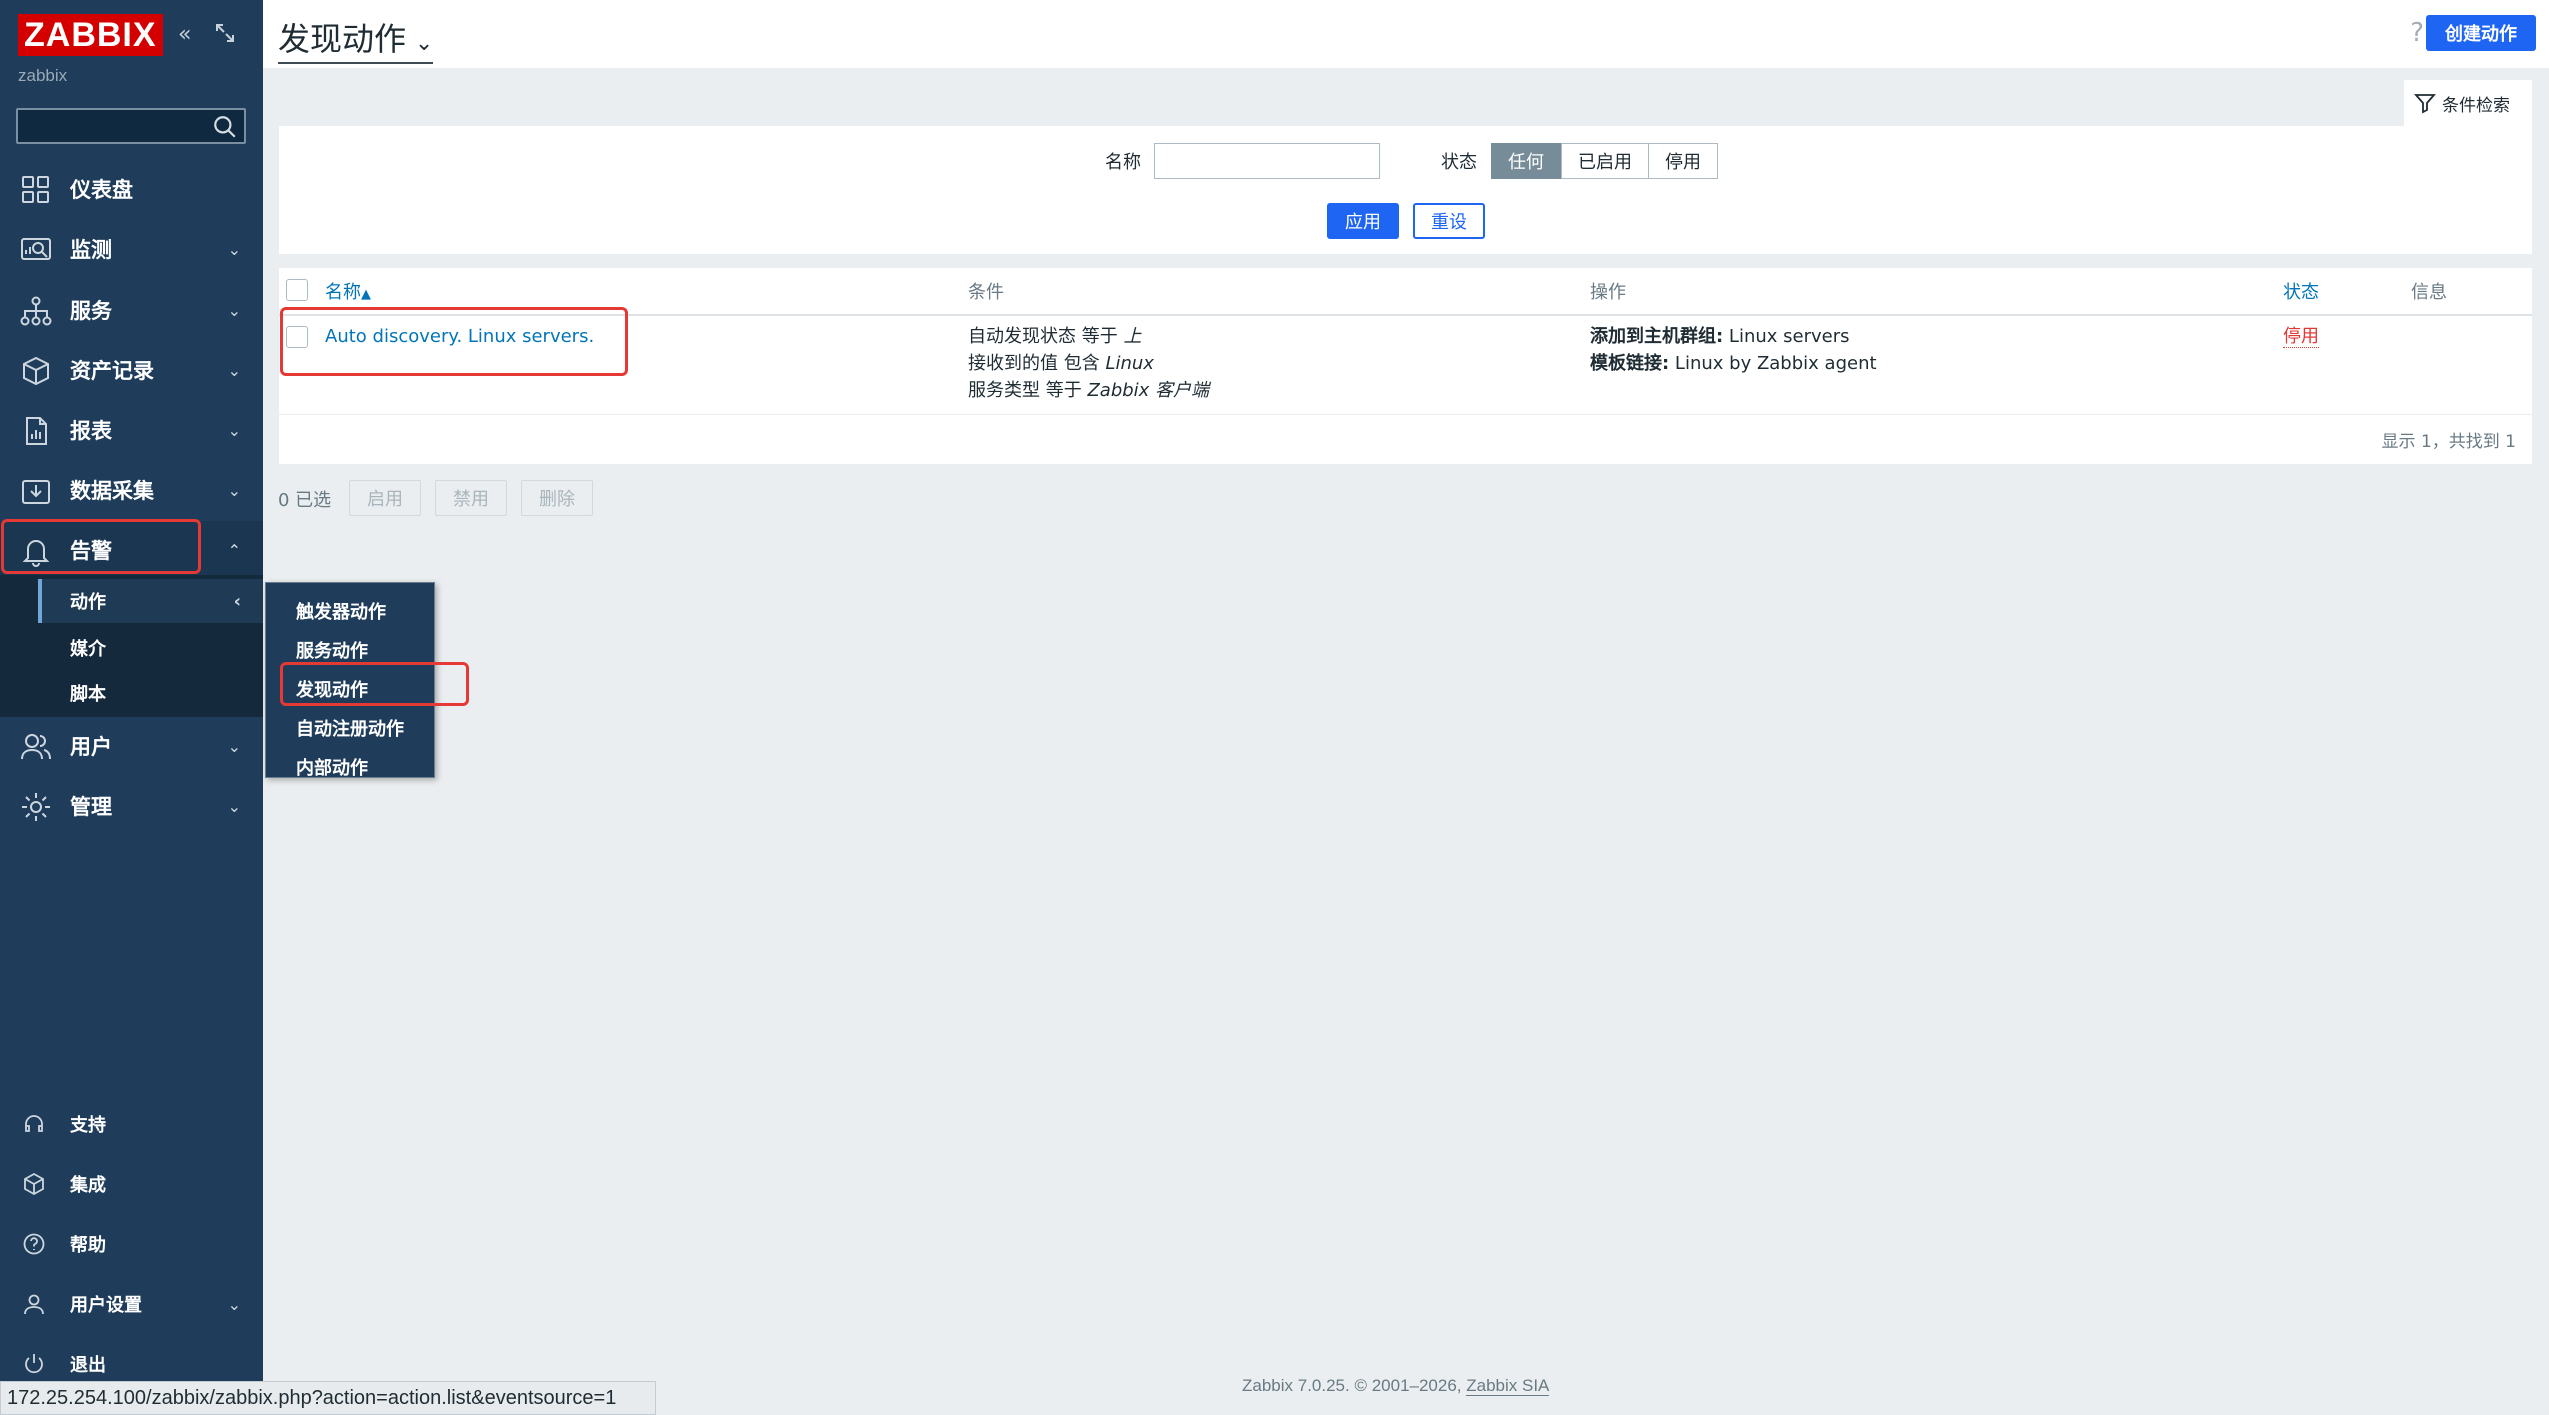  I want to click on create-action-button: 创建动作, so click(2481, 33).